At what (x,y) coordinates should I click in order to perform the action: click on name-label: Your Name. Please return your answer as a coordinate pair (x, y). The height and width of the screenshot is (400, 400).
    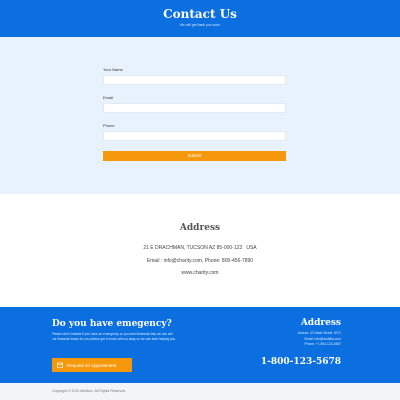
    Looking at the image, I should click on (113, 69).